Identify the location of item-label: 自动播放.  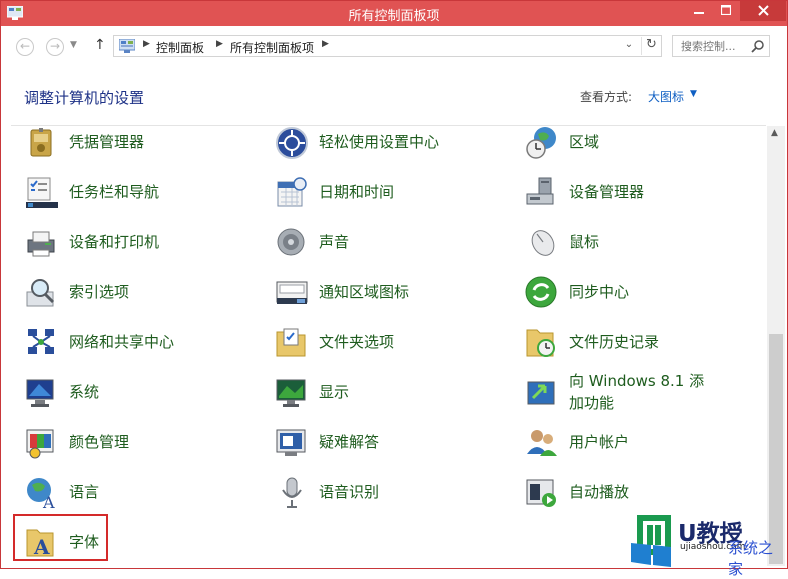
(599, 492).